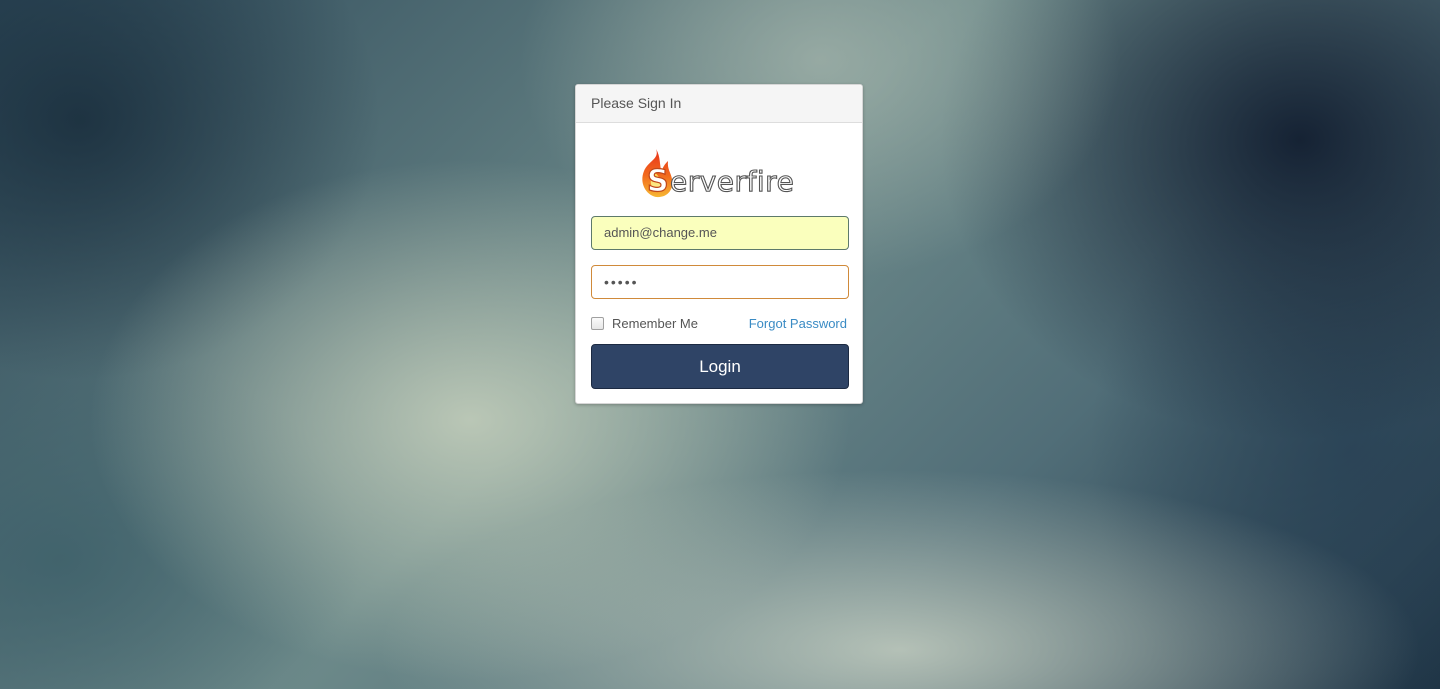  What do you see at coordinates (719, 104) in the screenshot?
I see `panel-heading: Please Sign In` at bounding box center [719, 104].